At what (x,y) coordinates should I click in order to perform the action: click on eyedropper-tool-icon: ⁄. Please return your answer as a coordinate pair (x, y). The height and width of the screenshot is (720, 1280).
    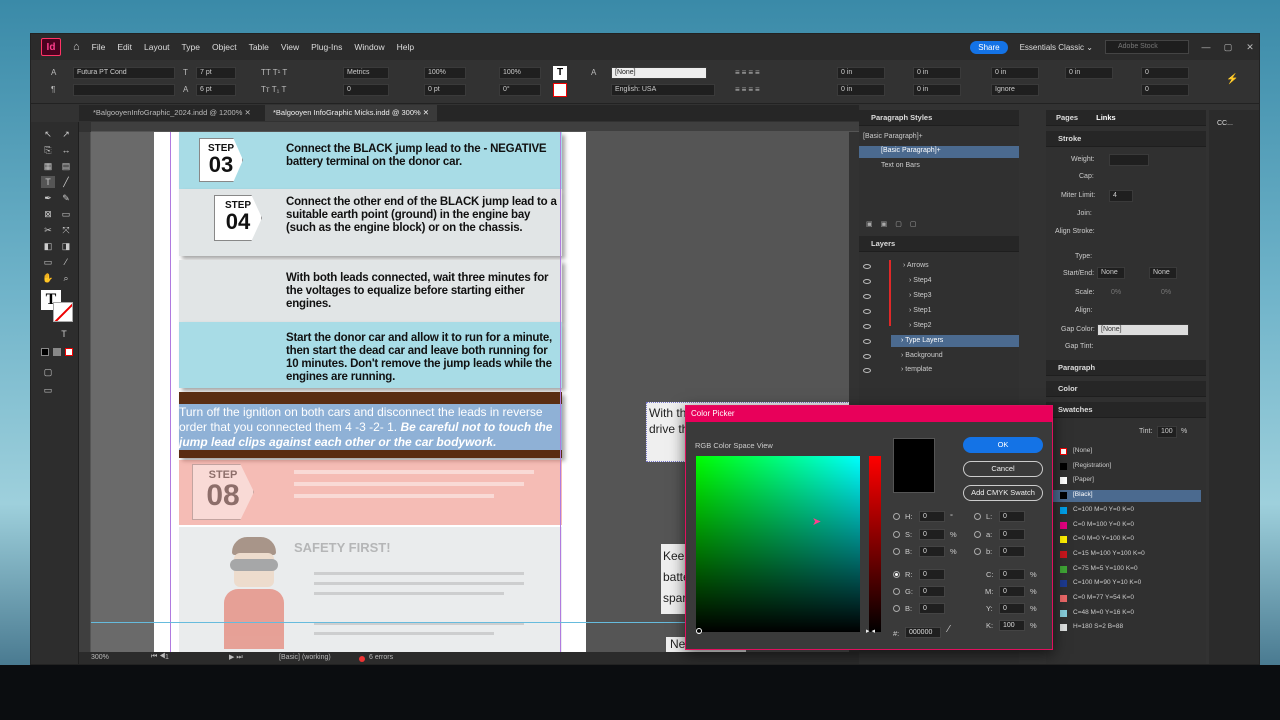
    Looking at the image, I should click on (66, 262).